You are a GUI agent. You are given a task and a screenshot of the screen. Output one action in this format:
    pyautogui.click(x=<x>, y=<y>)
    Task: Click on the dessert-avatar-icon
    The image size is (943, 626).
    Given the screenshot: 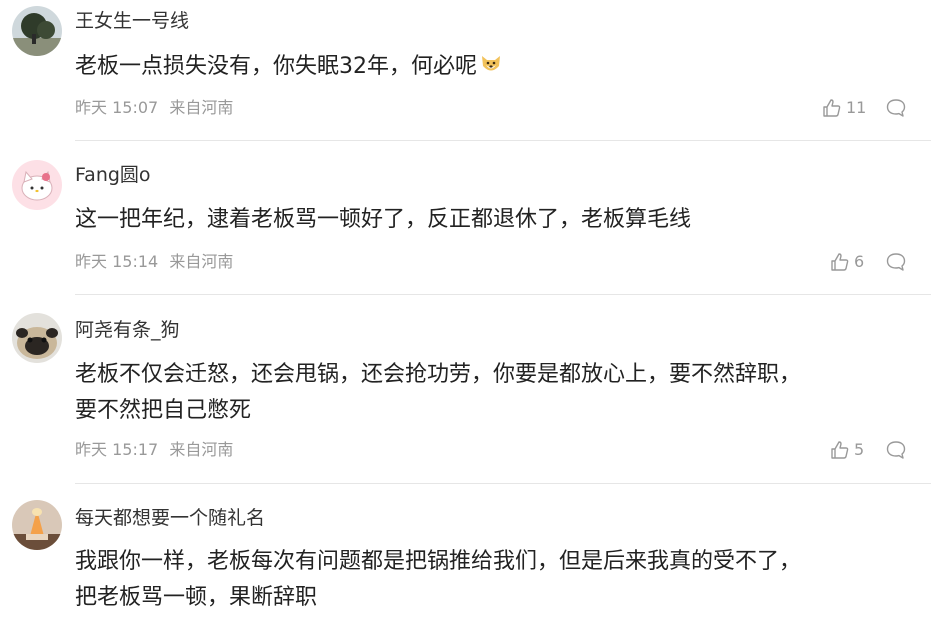 What is the action you would take?
    pyautogui.click(x=37, y=525)
    